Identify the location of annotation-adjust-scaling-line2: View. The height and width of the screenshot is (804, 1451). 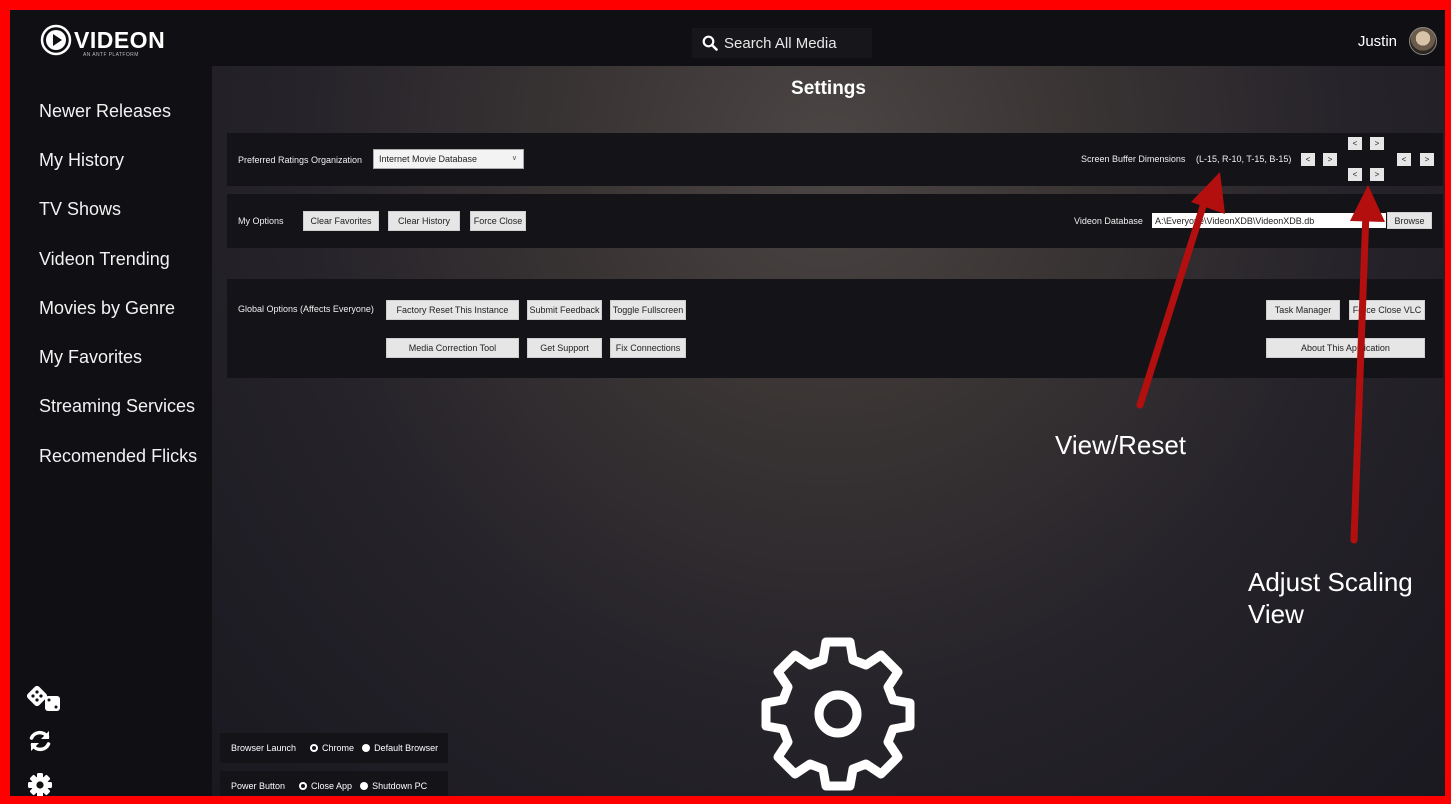
(1276, 614).